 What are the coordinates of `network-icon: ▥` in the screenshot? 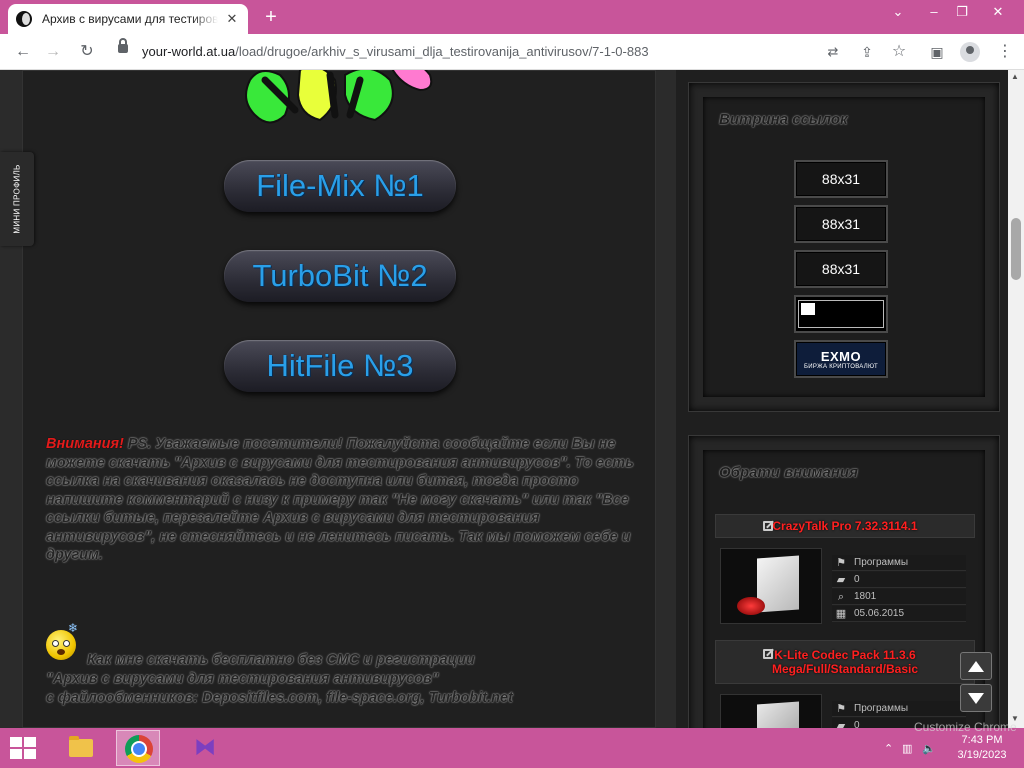 It's located at (907, 748).